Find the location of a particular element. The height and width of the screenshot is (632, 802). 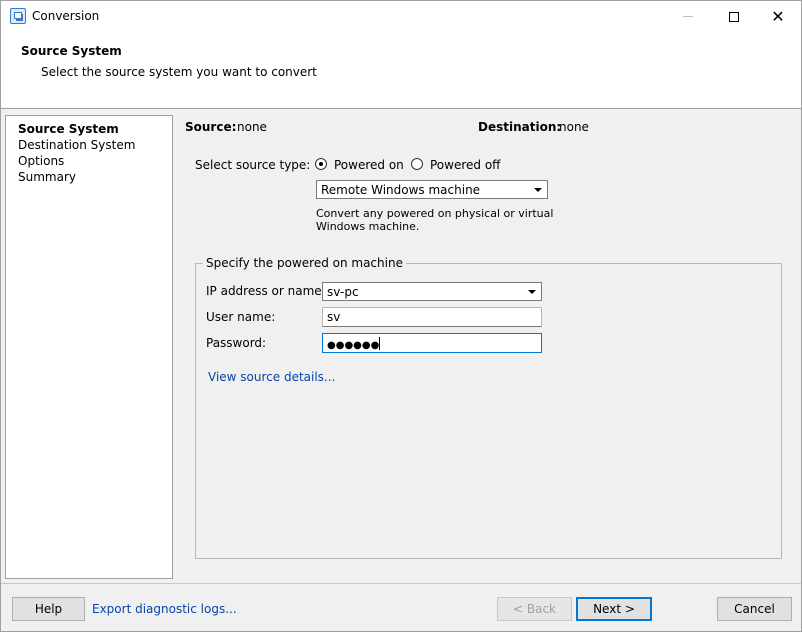

source-value: none is located at coordinates (252, 127).